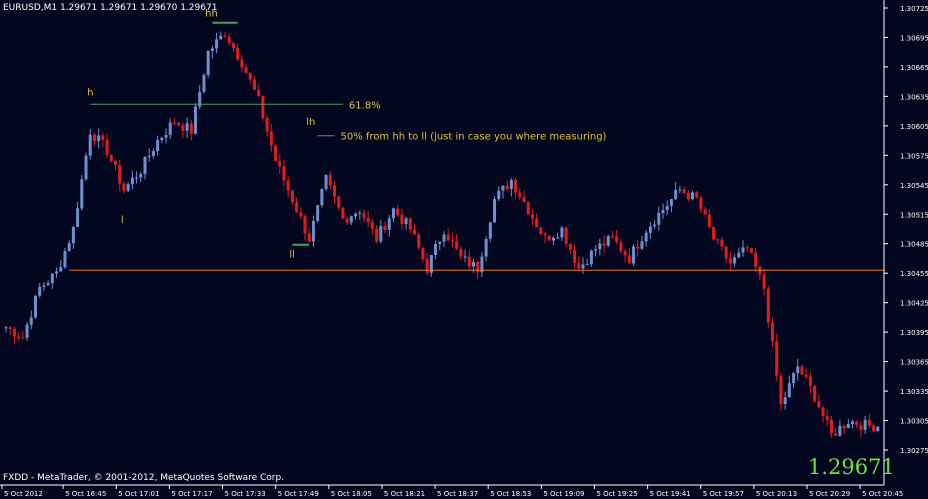  Describe the element at coordinates (122, 220) in the screenshot. I see `swing-annotation: l` at that location.